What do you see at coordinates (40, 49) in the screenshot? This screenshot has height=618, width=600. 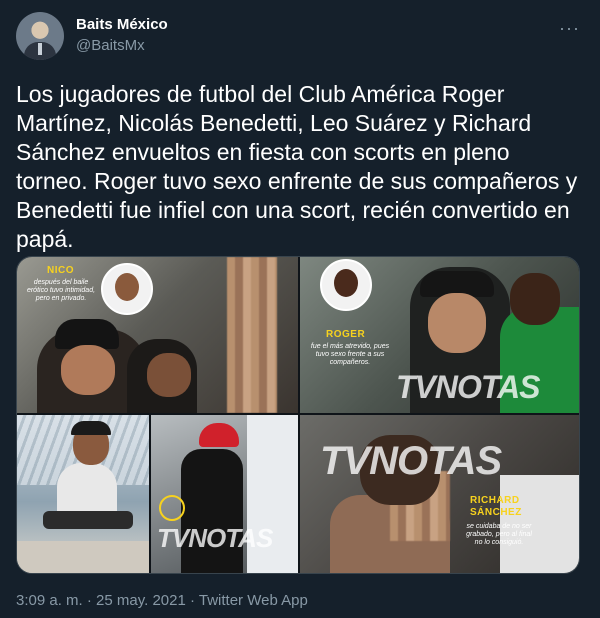 I see `avatar-tie` at bounding box center [40, 49].